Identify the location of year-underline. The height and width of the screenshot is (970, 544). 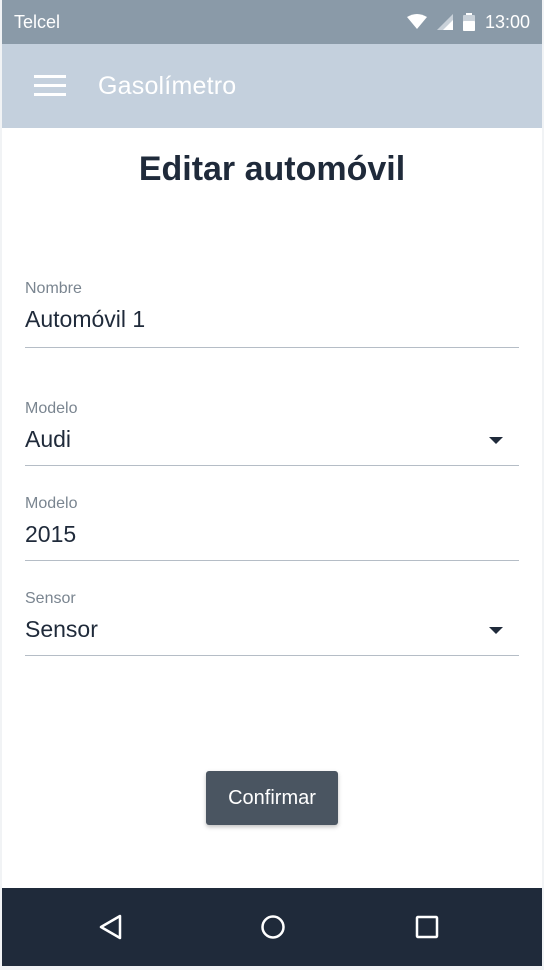
(272, 560).